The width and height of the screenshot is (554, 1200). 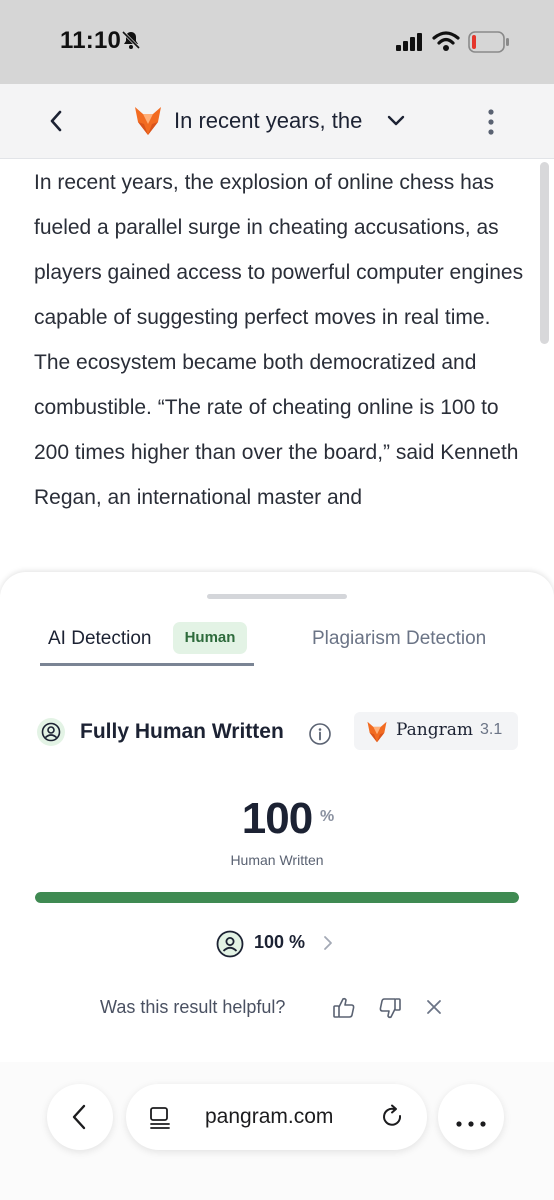 I want to click on score-display: 100, so click(x=277, y=819).